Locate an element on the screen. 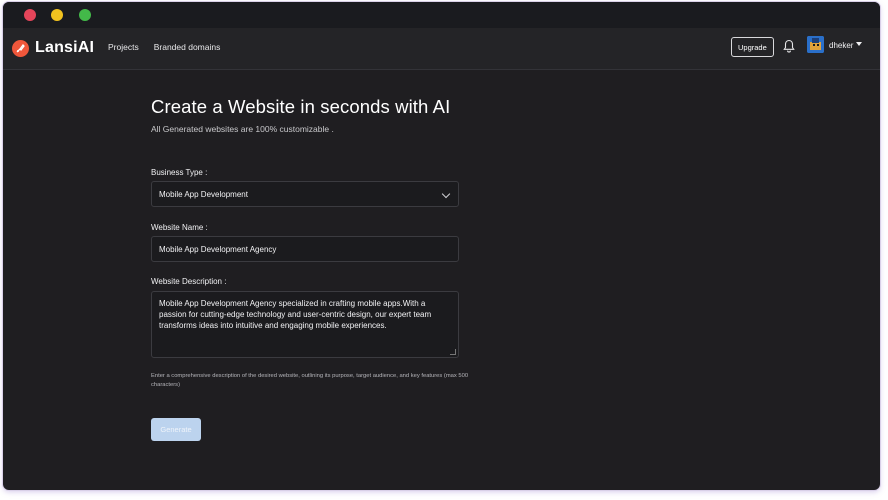 The width and height of the screenshot is (888, 500). nav-link-branded-domains: Branded domains is located at coordinates (187, 47).